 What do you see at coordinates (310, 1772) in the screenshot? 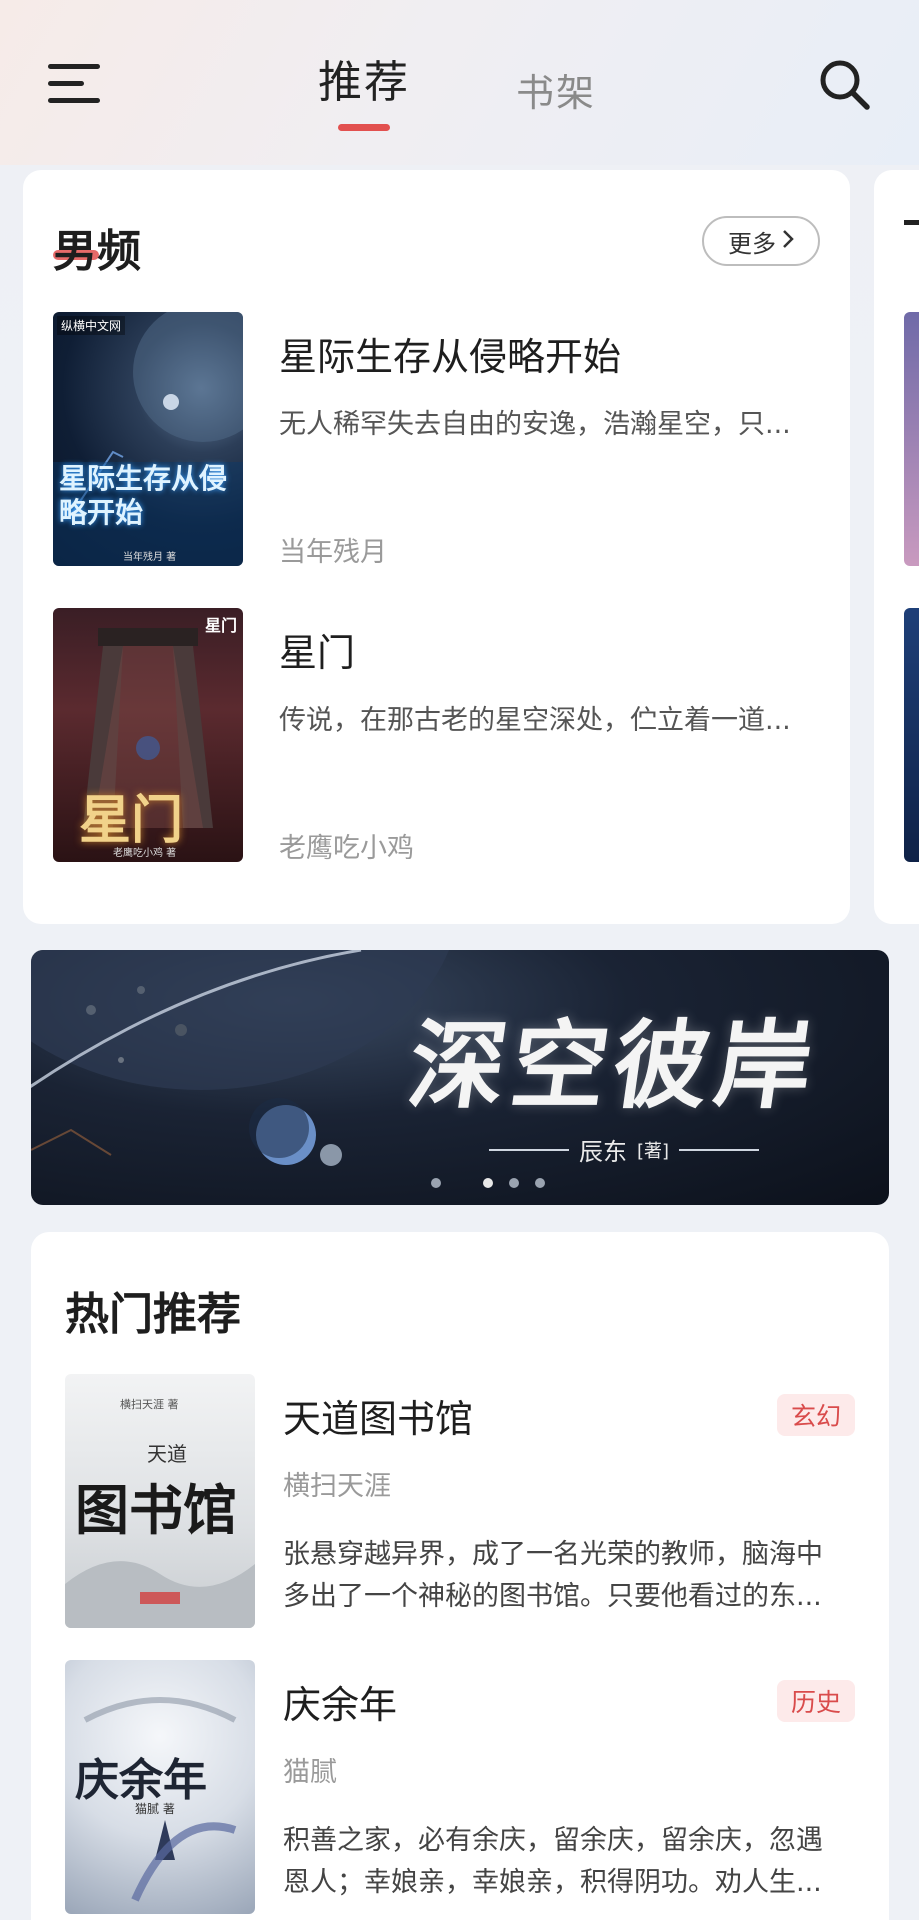
I see `book-author: 猫腻` at bounding box center [310, 1772].